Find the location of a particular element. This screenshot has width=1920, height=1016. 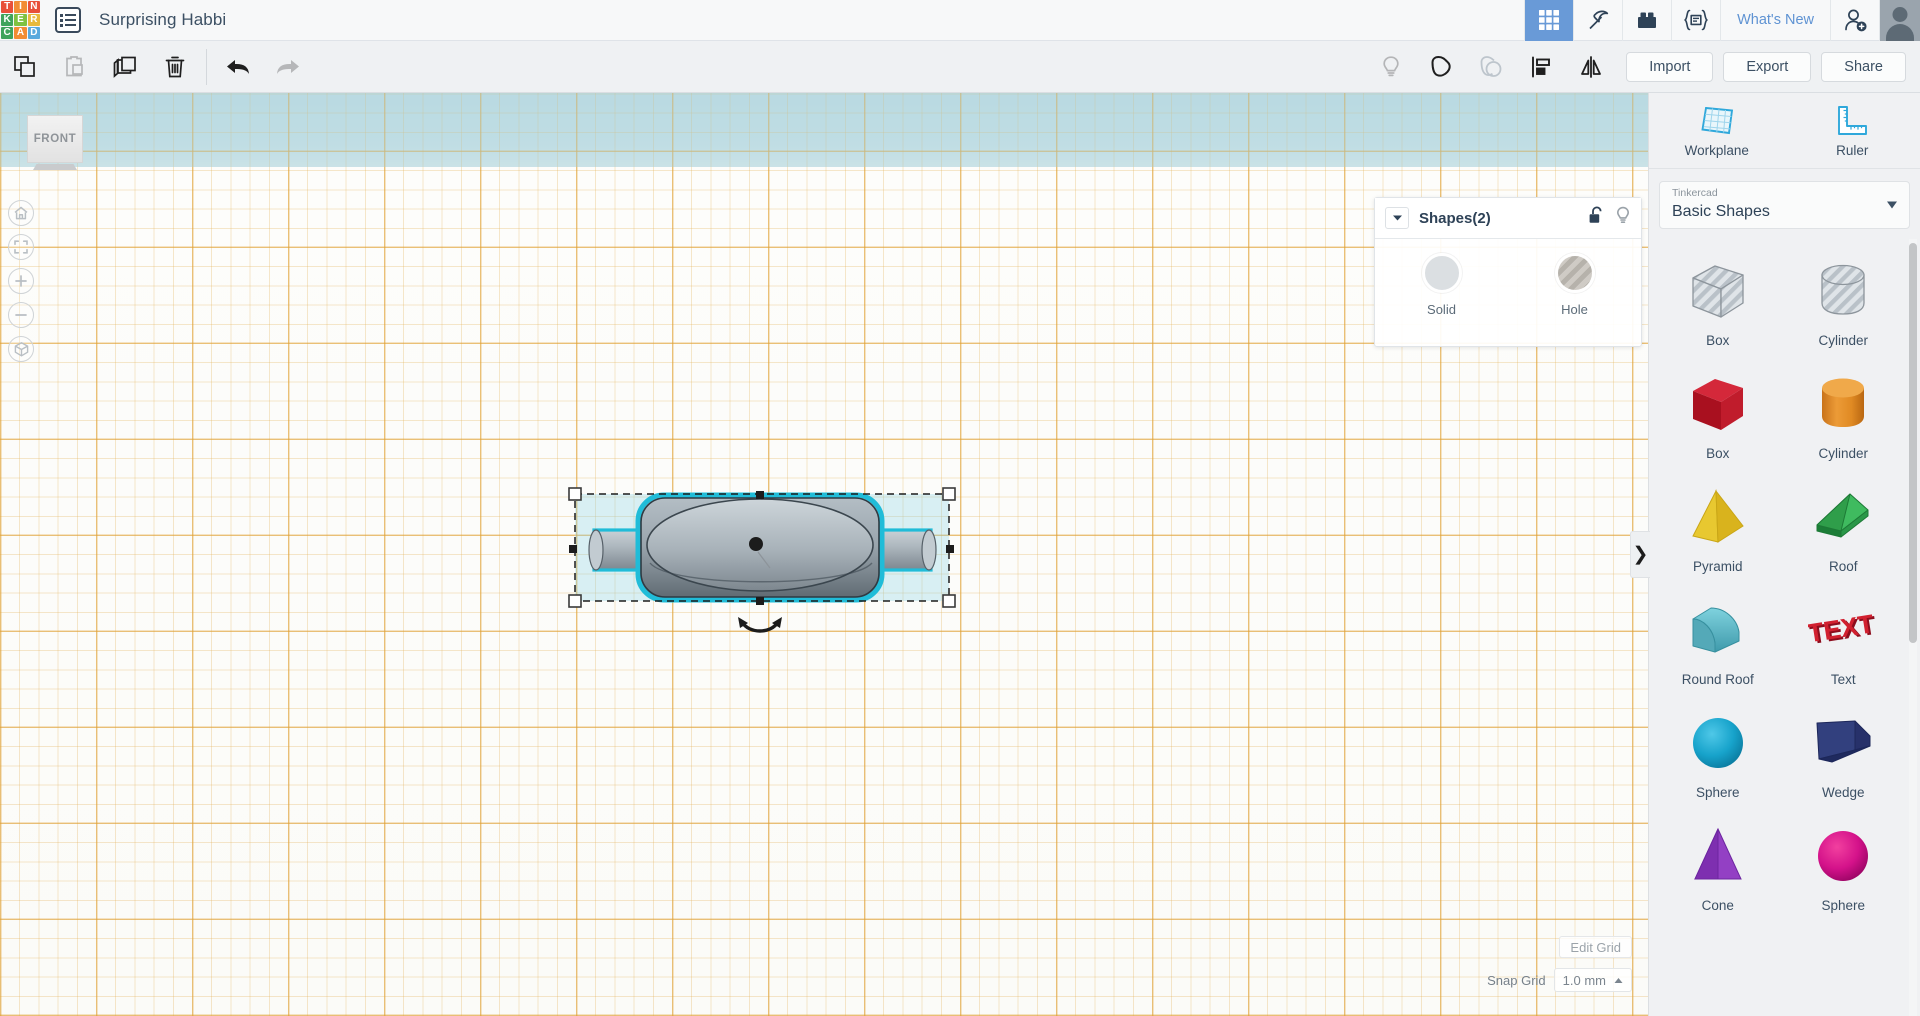

shape-item-pyramid: Pyramid is located at coordinates (1718, 525).